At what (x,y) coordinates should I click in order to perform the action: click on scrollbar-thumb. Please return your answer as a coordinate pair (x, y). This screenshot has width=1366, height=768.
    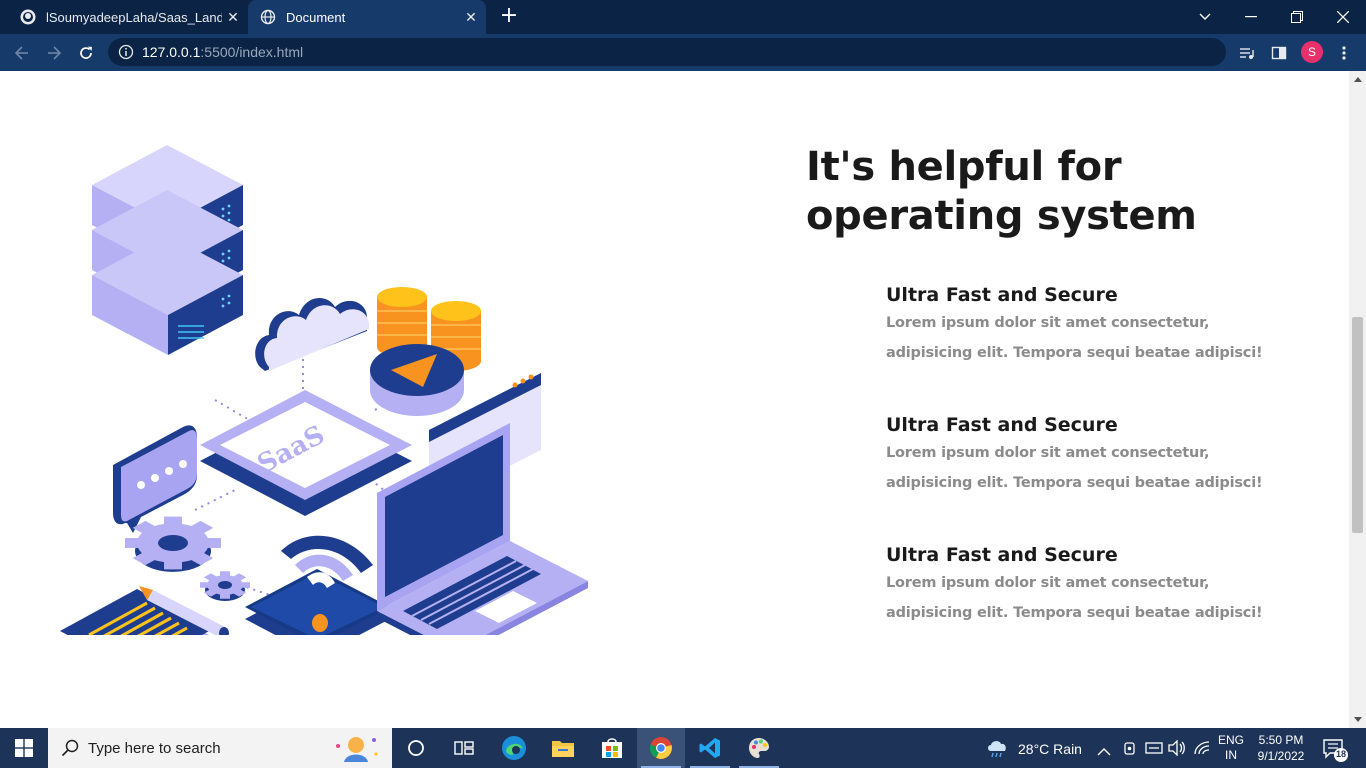
    Looking at the image, I should click on (1357, 425).